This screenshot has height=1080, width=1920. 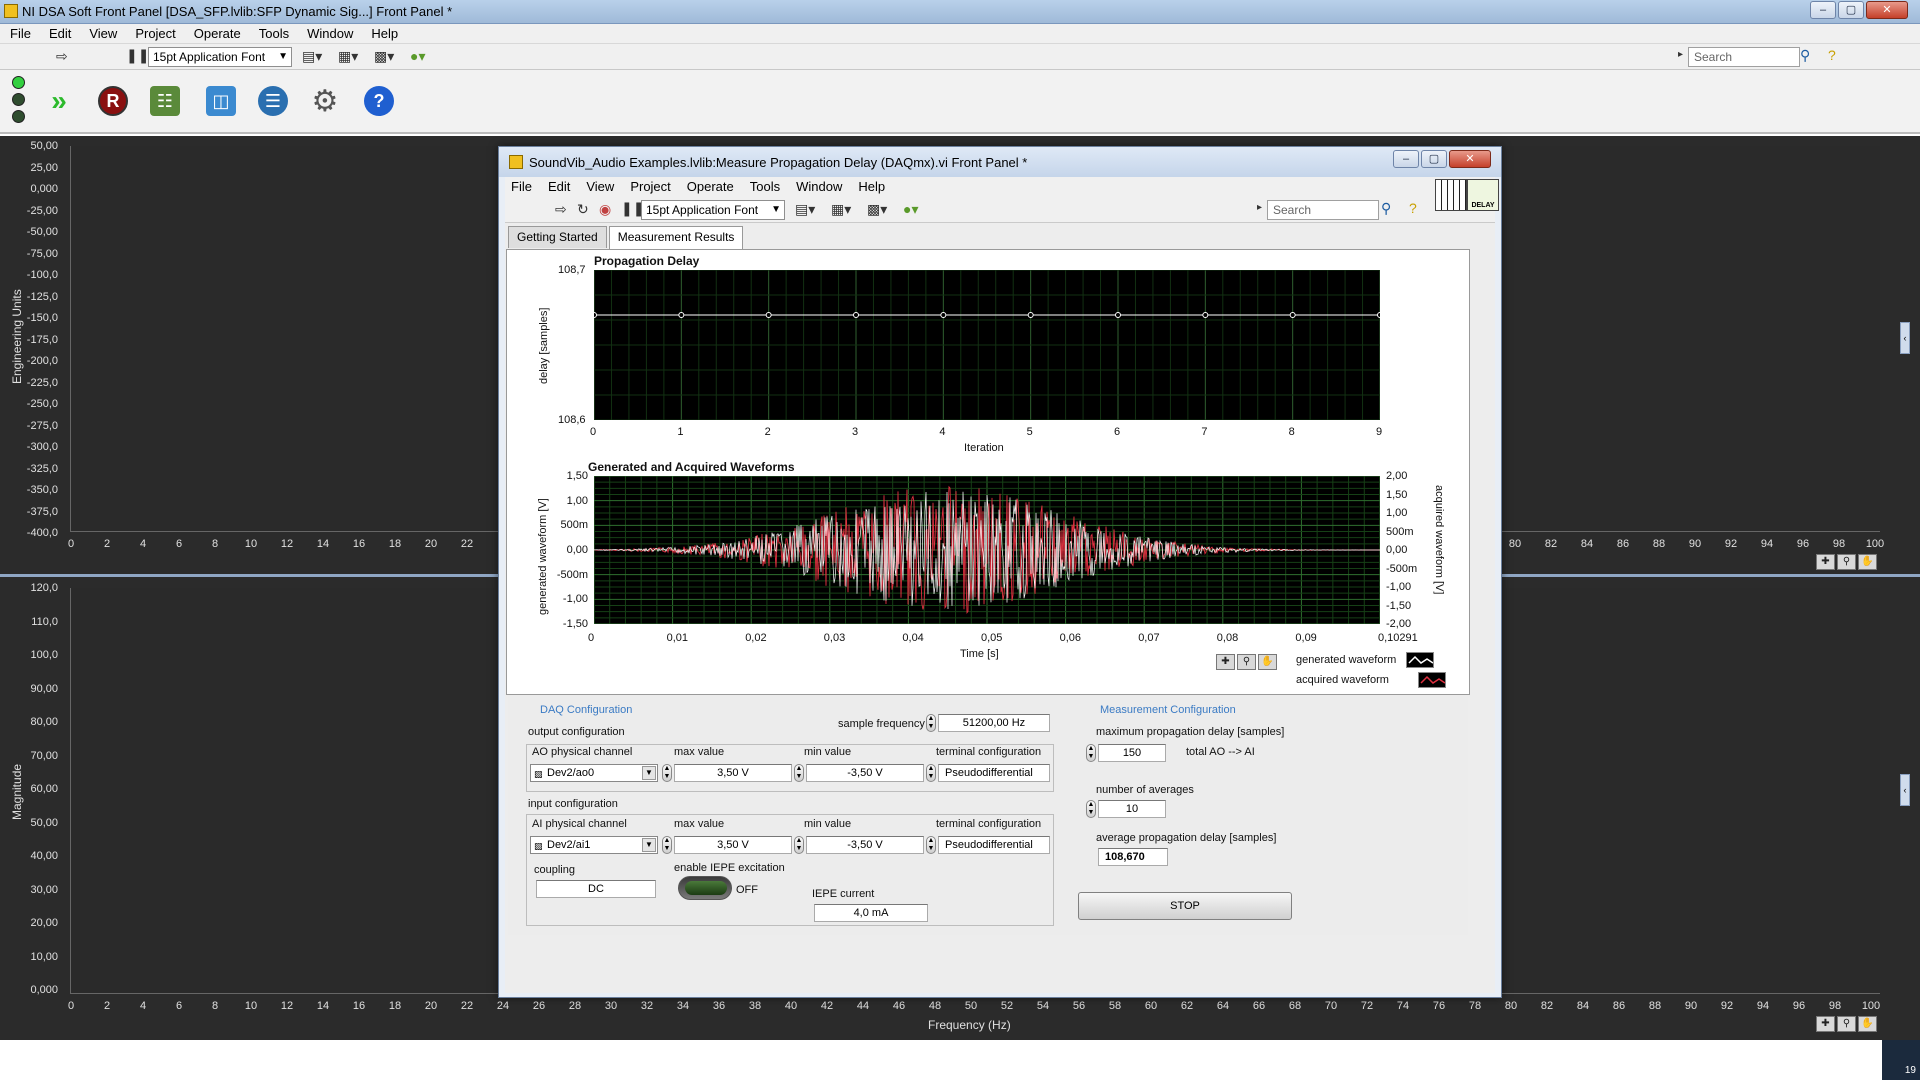 What do you see at coordinates (165, 101) in the screenshot?
I see `configure-device-icon: ☷` at bounding box center [165, 101].